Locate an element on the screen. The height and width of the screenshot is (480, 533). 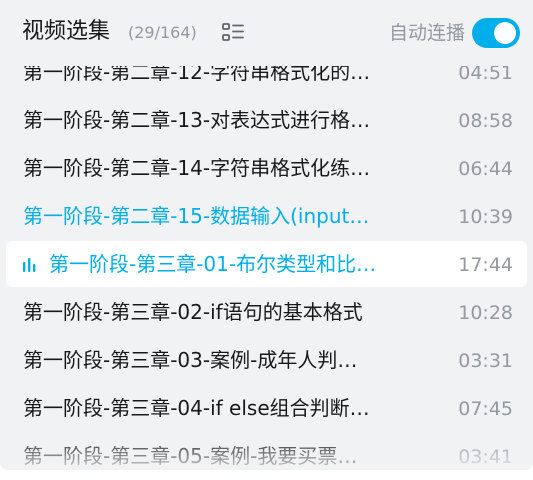
episode-row-02: 第一阶段-第三章-02-if语句的基本格式 10:28 is located at coordinates (266, 312).